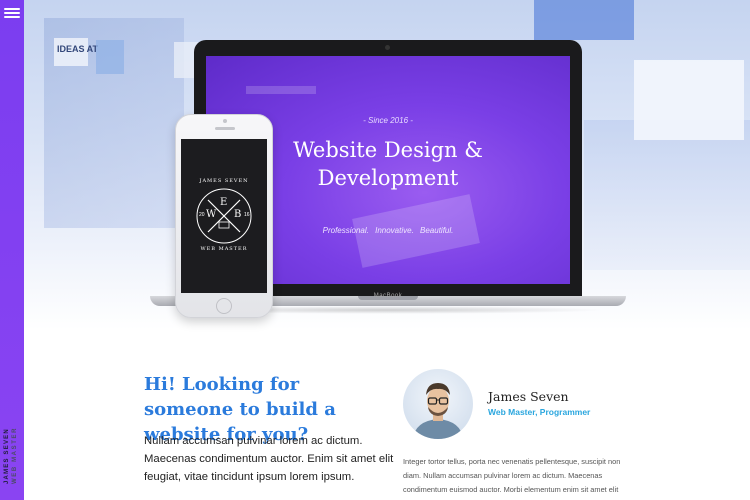 Image resolution: width=750 pixels, height=500 pixels. I want to click on phone-camera, so click(225, 121).